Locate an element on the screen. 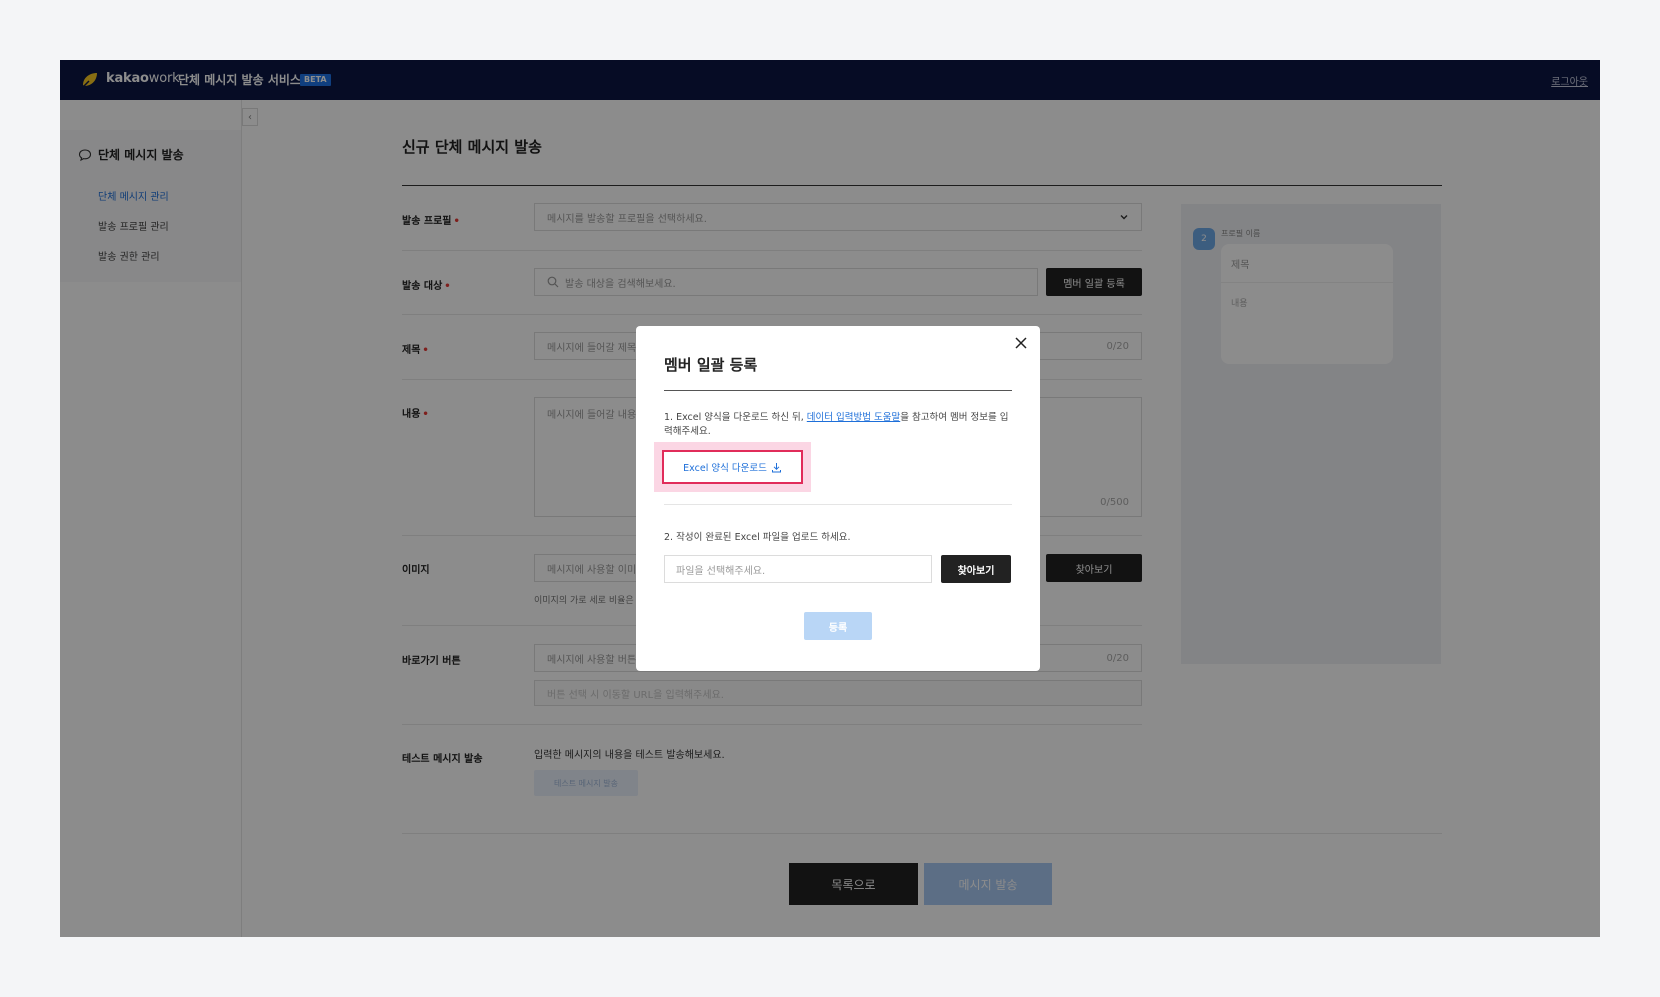 The height and width of the screenshot is (997, 1660). data-input-help-link: 데이터 입력방법 도움말 is located at coordinates (853, 417).